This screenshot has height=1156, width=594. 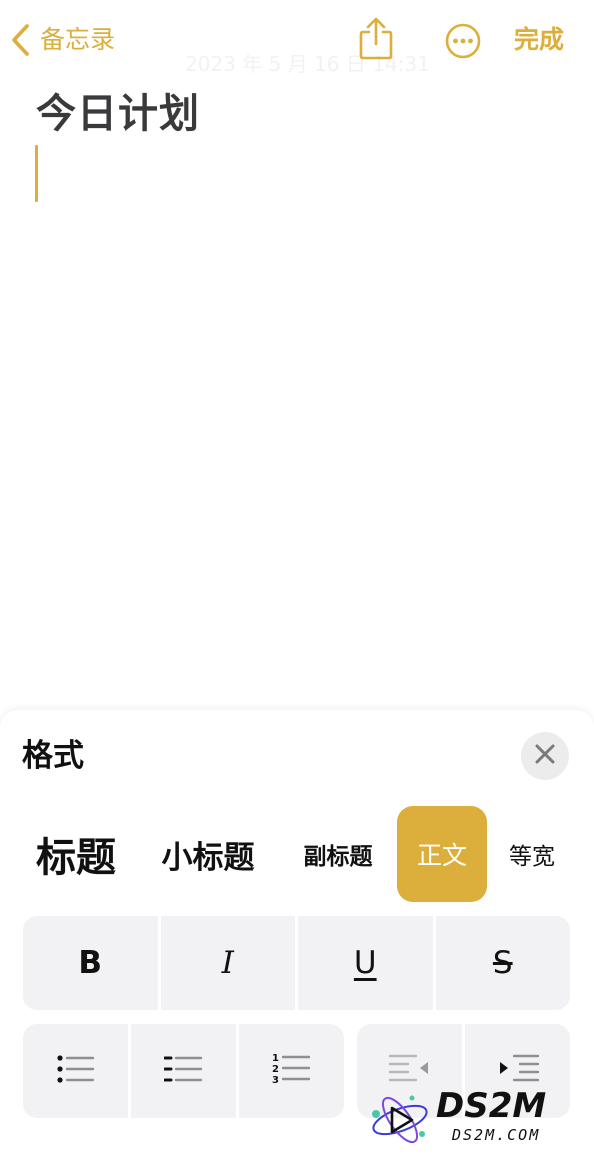 I want to click on indent-icon, so click(x=518, y=1071).